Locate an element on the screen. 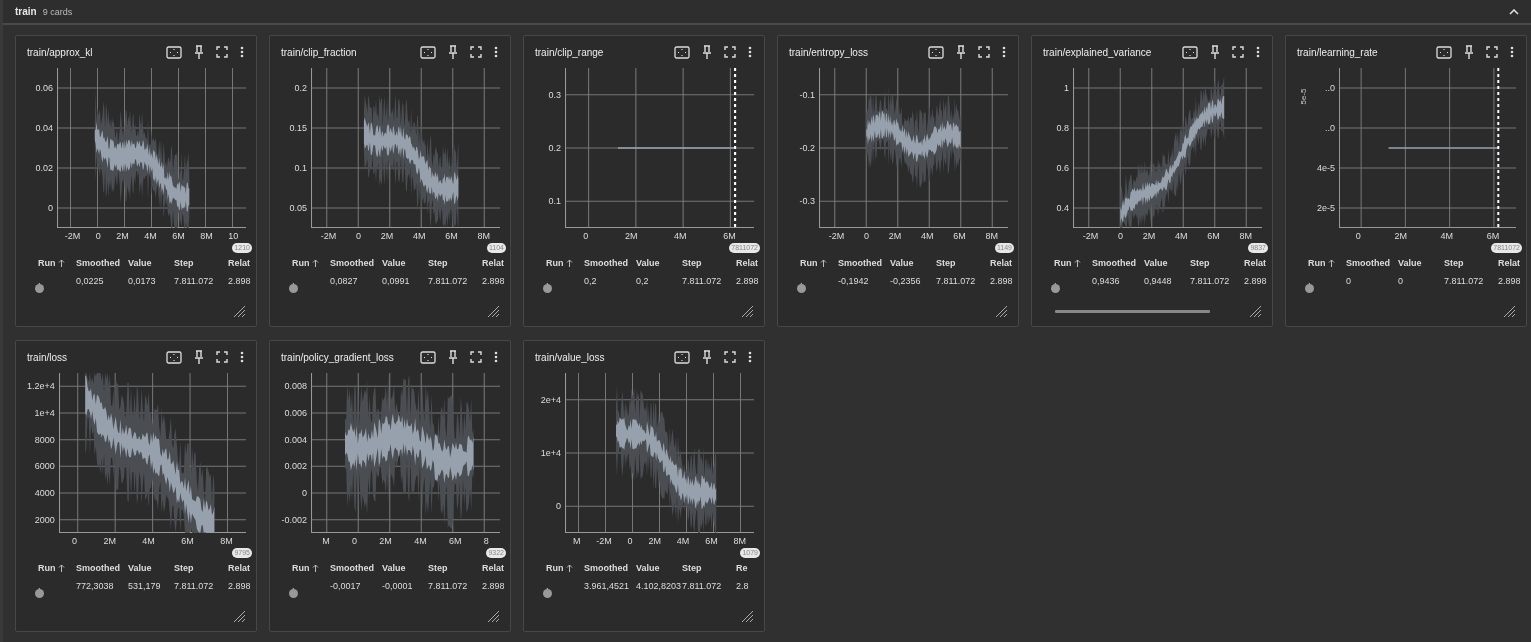  tick-label: 1e+4 is located at coordinates (550, 453).